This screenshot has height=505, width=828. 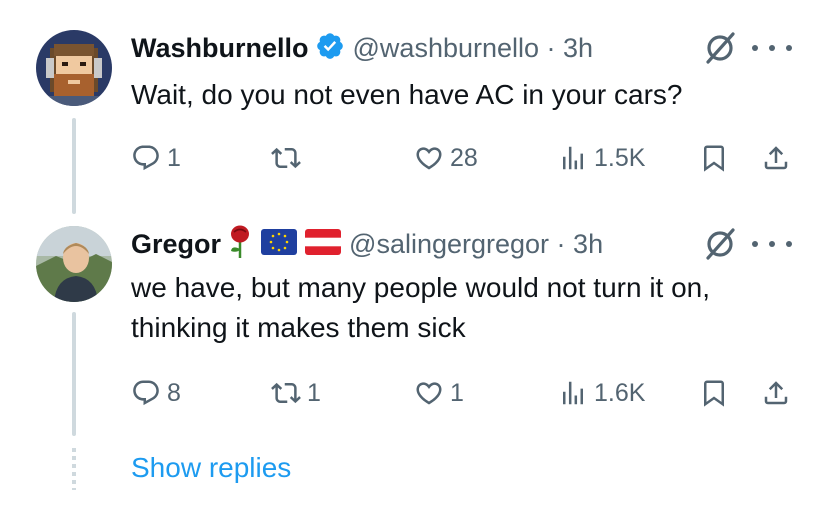 What do you see at coordinates (457, 392) in the screenshot?
I see `like-count: 1` at bounding box center [457, 392].